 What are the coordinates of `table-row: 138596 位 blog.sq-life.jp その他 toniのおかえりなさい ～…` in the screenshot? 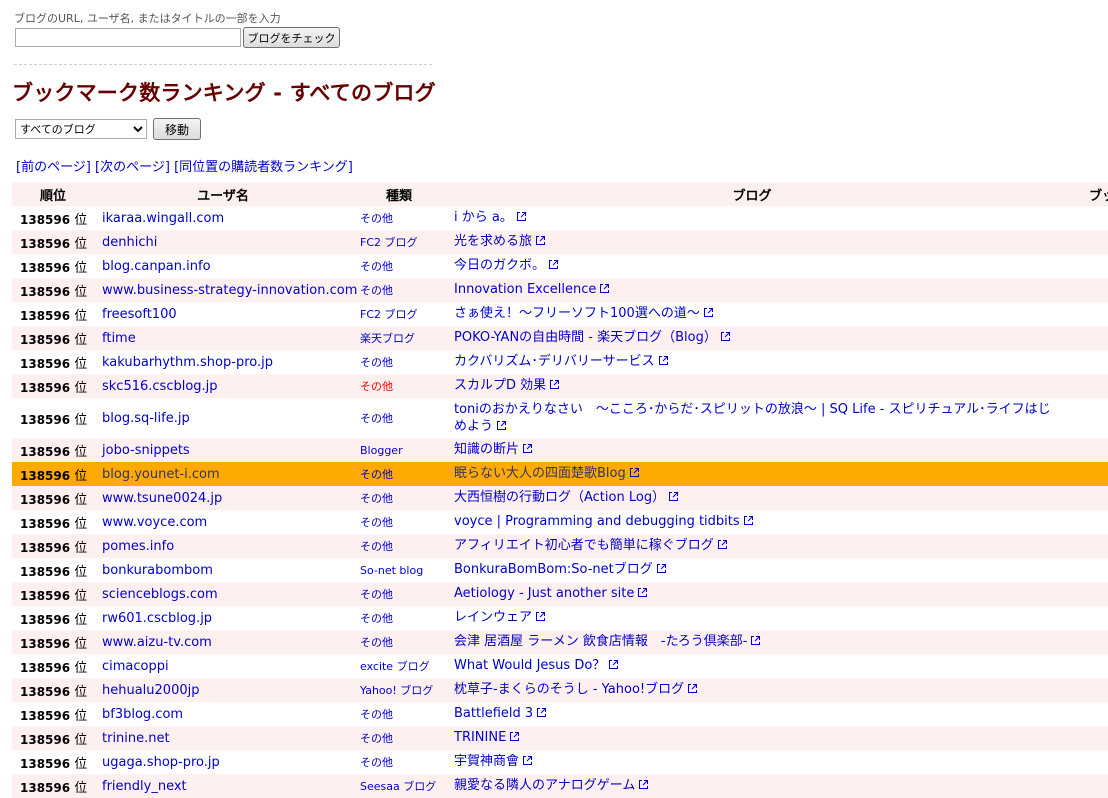 It's located at (560, 418).